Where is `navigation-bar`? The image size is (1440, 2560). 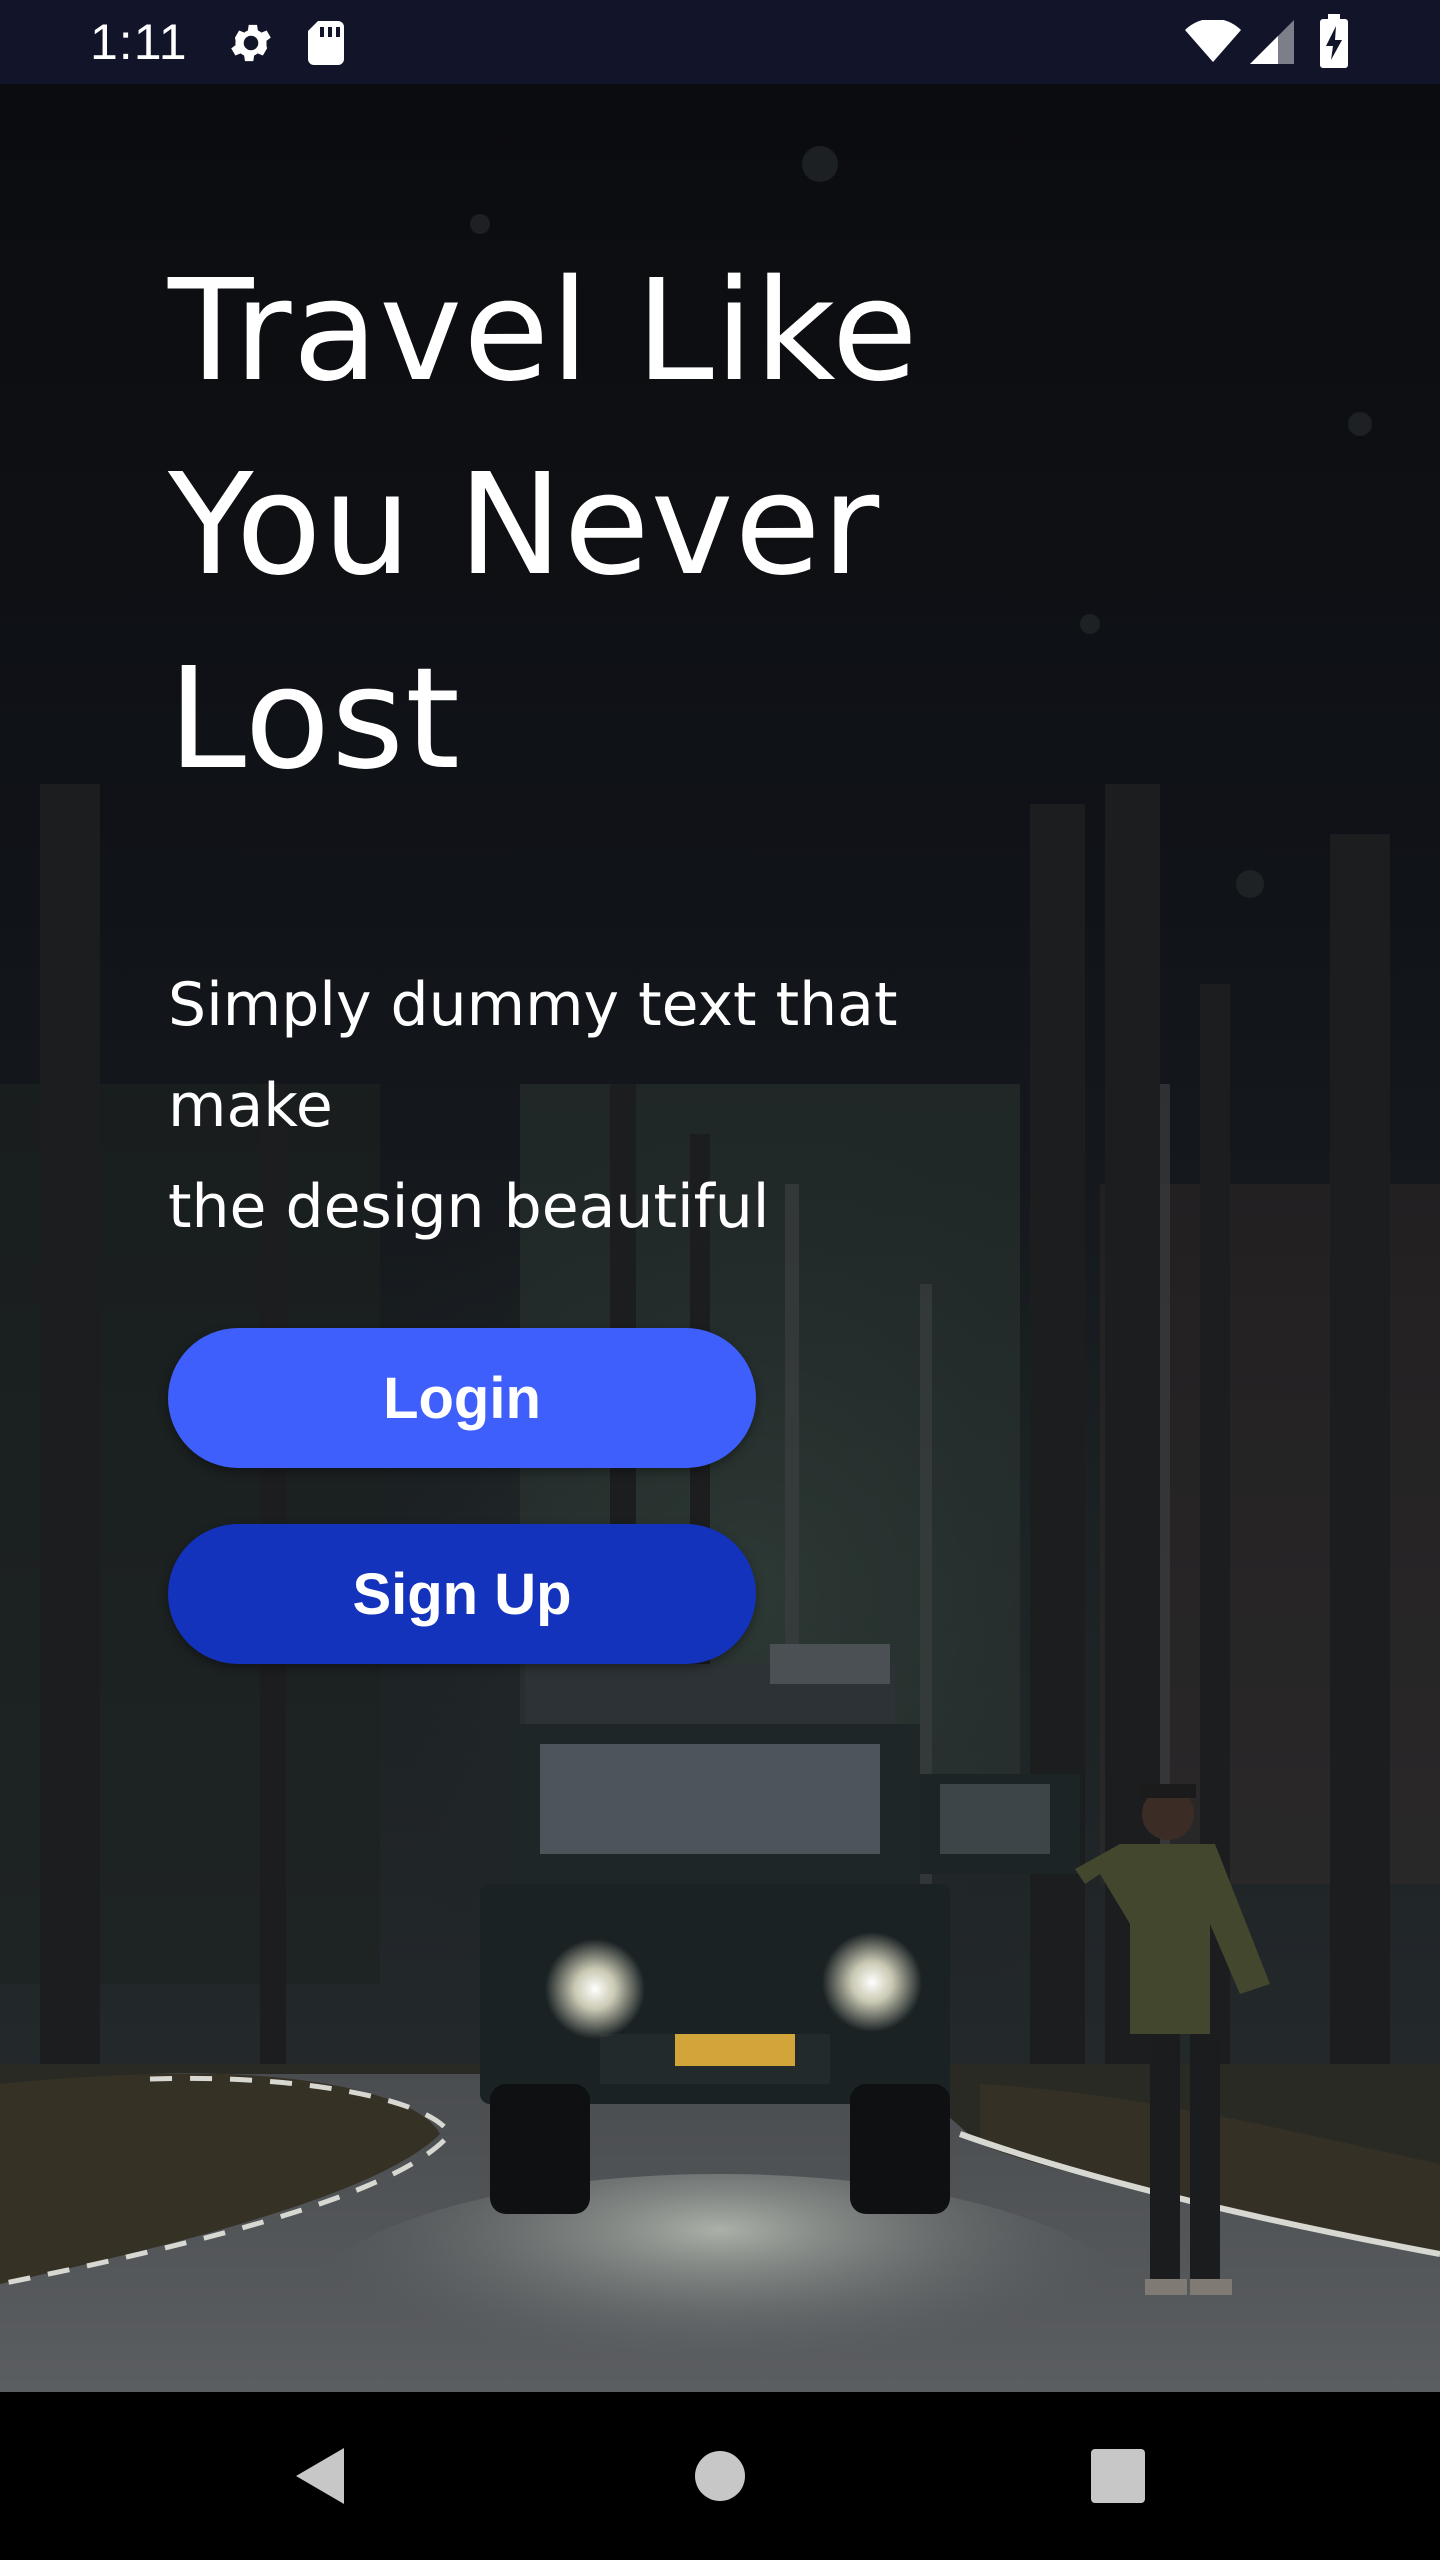 navigation-bar is located at coordinates (720, 2476).